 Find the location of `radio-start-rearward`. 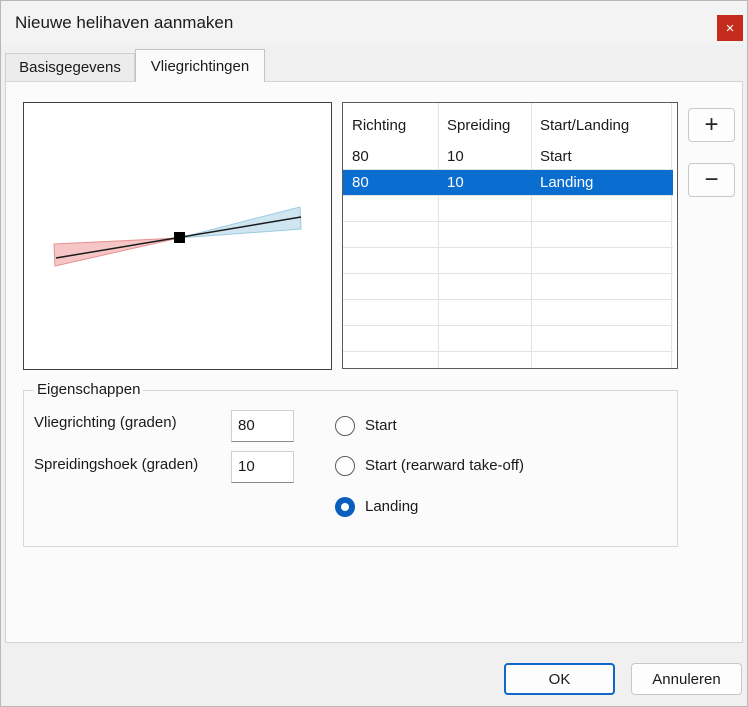

radio-start-rearward is located at coordinates (345, 466).